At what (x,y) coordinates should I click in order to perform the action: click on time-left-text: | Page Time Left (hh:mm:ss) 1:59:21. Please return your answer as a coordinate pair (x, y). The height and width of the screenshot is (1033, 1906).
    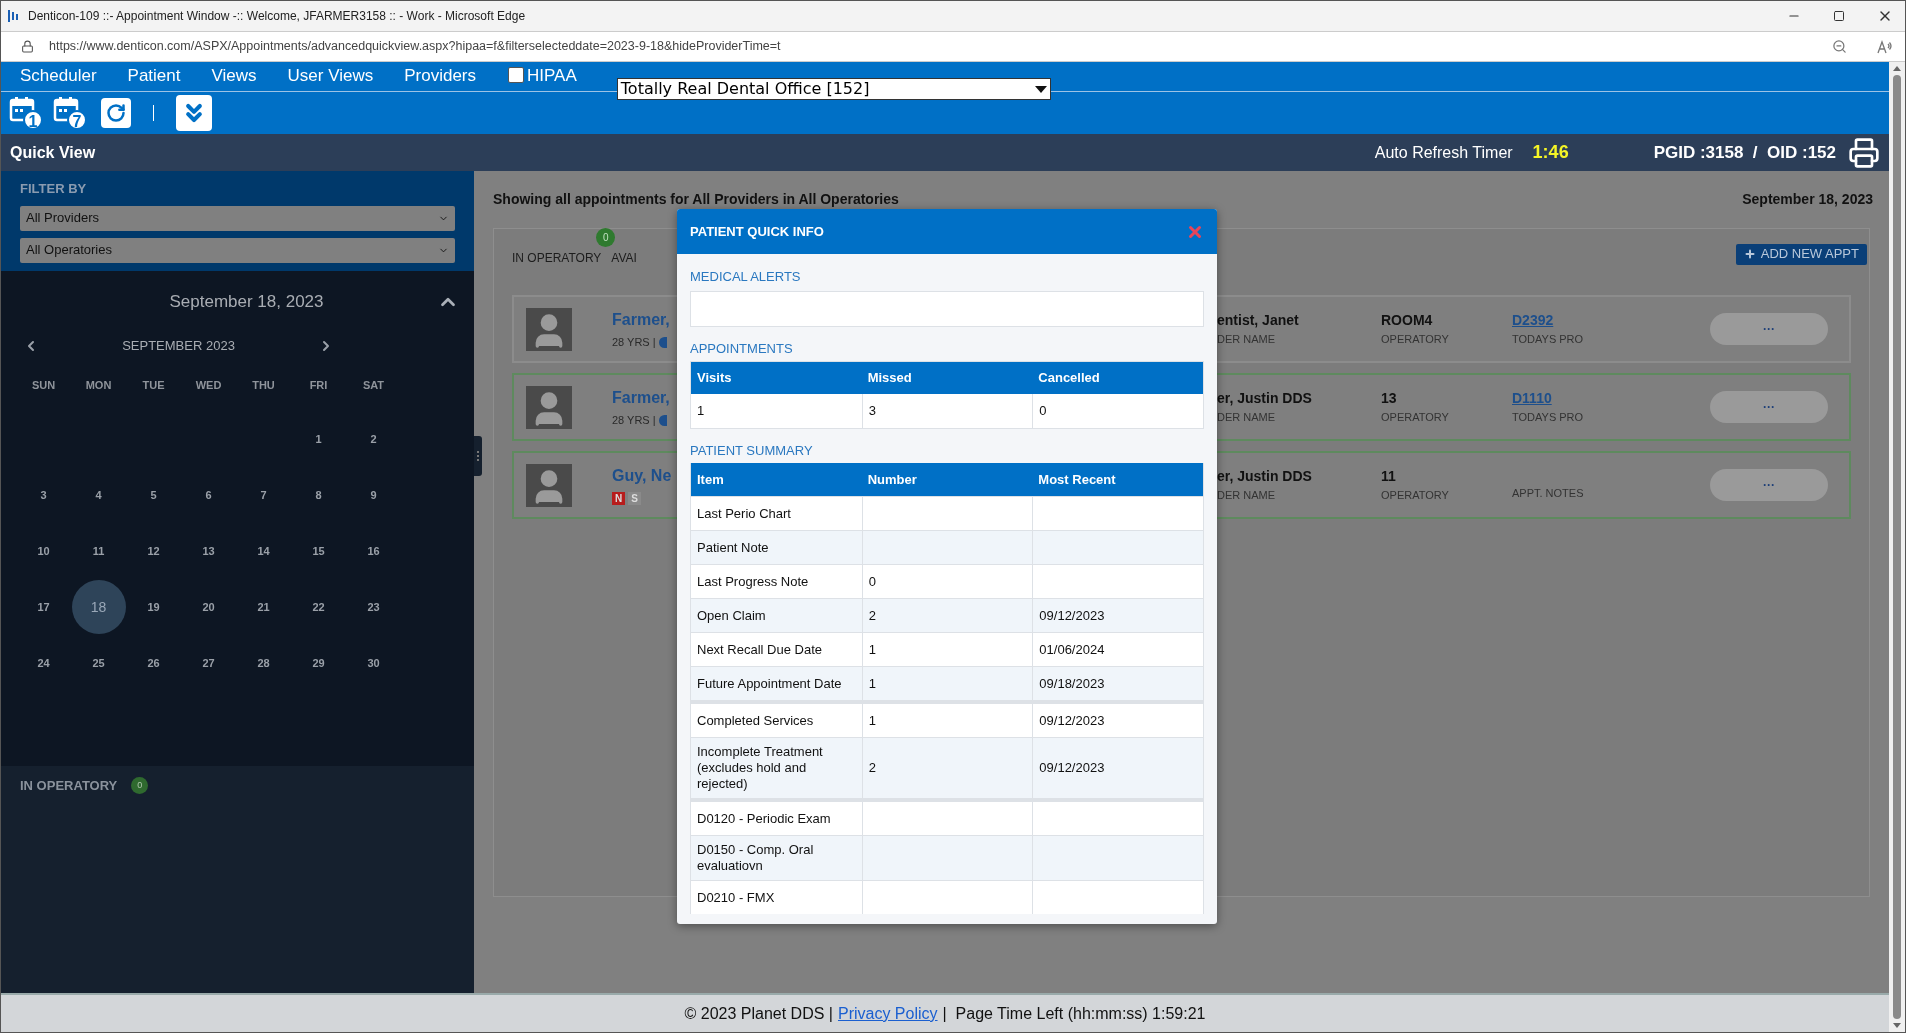
    Looking at the image, I should click on (1074, 1013).